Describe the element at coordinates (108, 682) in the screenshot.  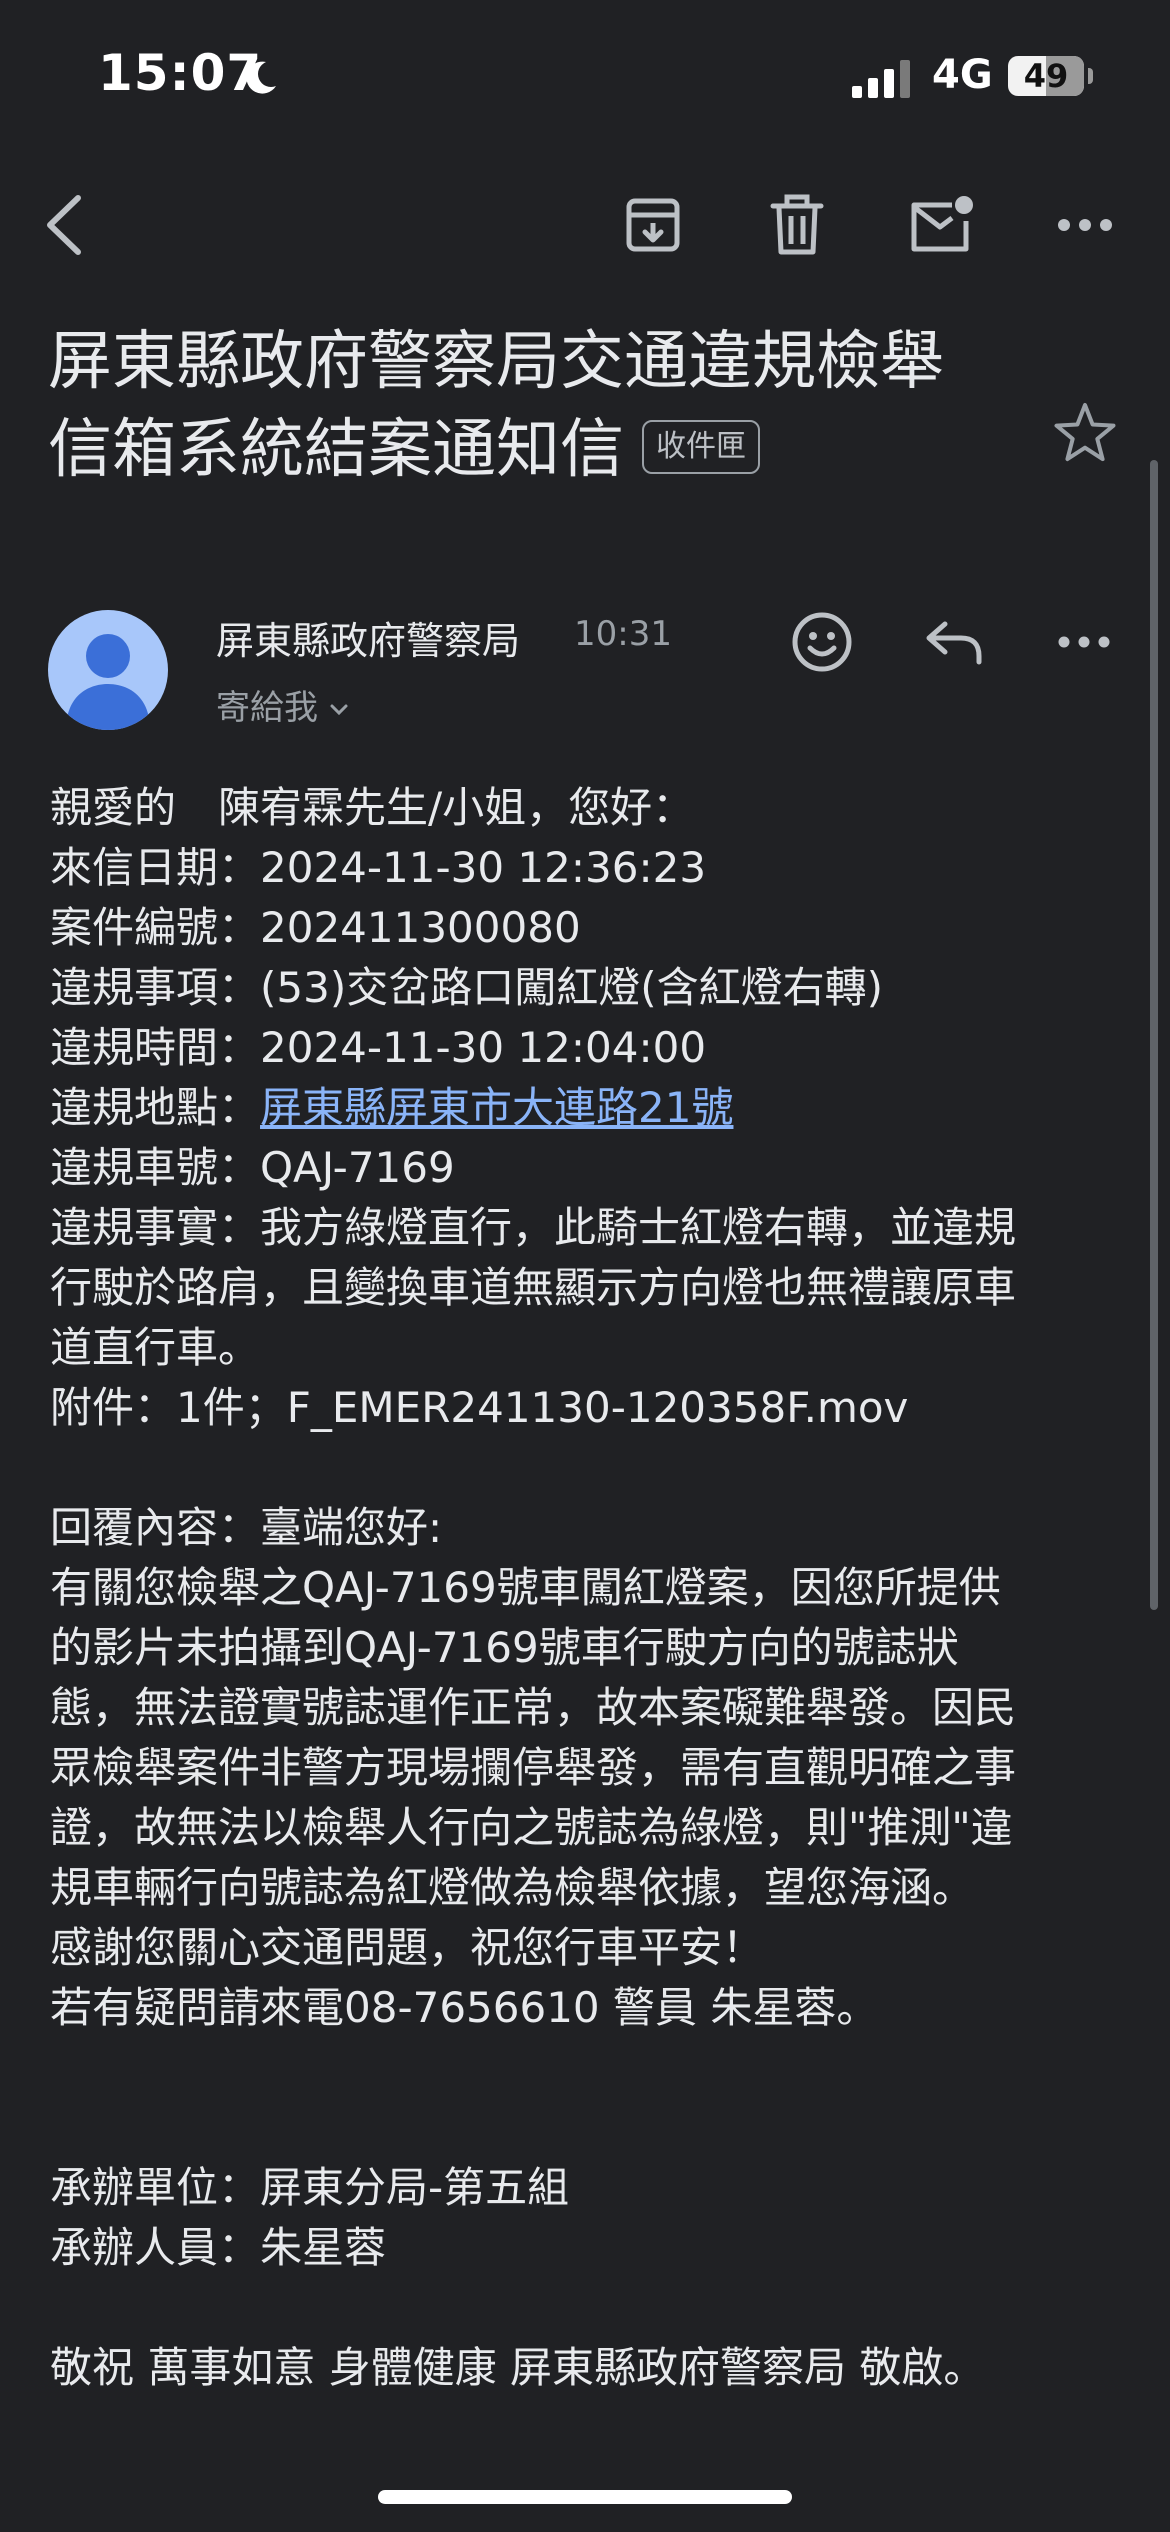
I see `person-icon` at that location.